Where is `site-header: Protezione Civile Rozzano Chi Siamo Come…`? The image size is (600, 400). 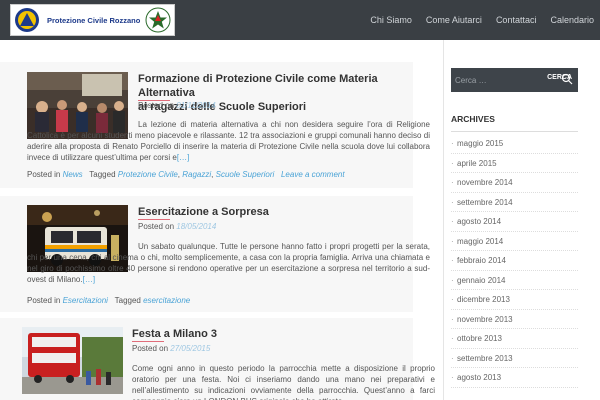
site-header: Protezione Civile Rozzano Chi Siamo Come… is located at coordinates (300, 20).